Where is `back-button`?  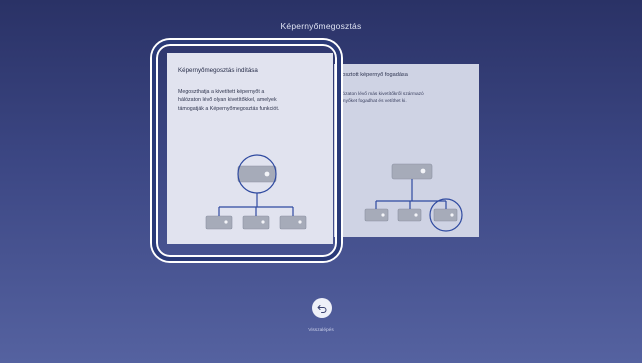 back-button is located at coordinates (322, 308).